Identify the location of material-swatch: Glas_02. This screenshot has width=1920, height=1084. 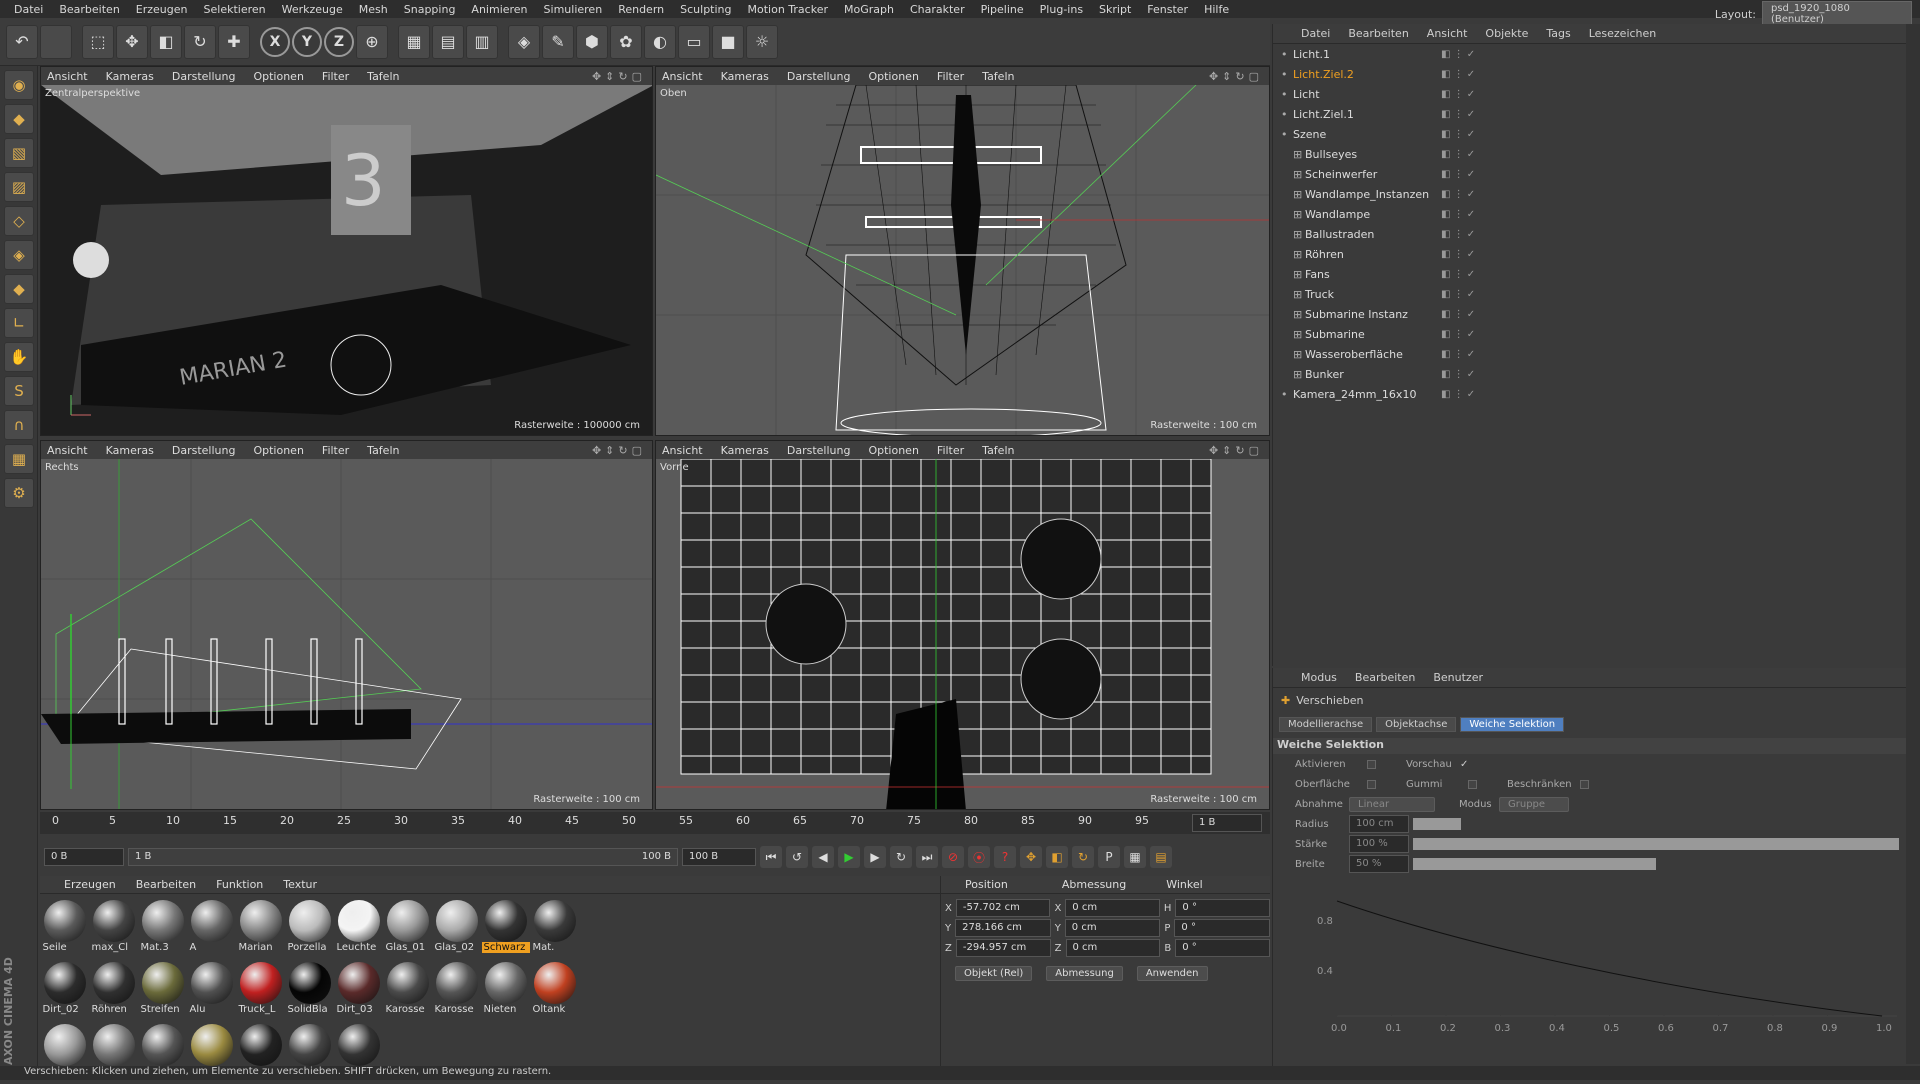
(456, 929).